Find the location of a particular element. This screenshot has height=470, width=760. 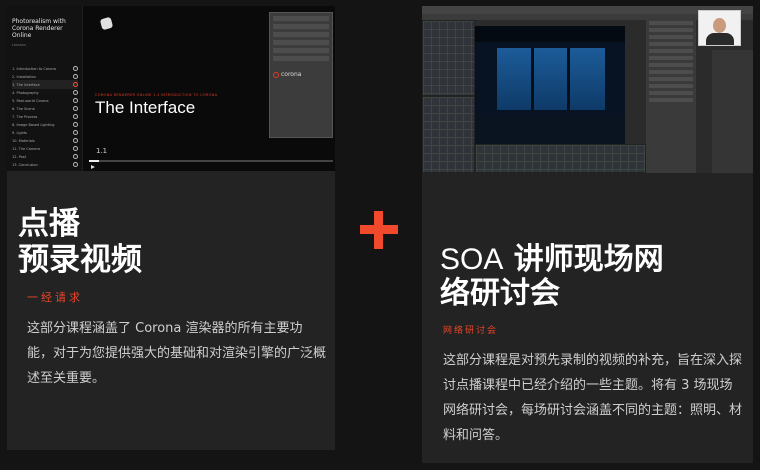

viewport-top-left is located at coordinates (448, 58).